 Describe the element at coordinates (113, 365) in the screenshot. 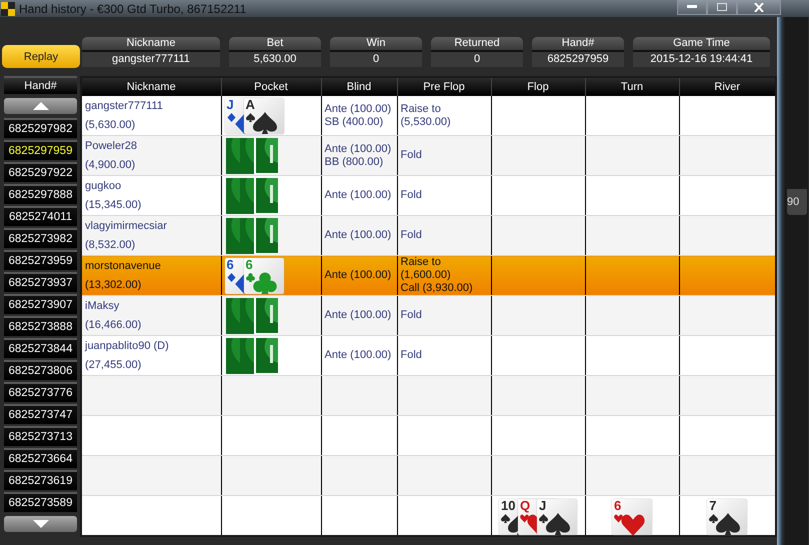

I see `player-stack: (27,455.00)` at that location.